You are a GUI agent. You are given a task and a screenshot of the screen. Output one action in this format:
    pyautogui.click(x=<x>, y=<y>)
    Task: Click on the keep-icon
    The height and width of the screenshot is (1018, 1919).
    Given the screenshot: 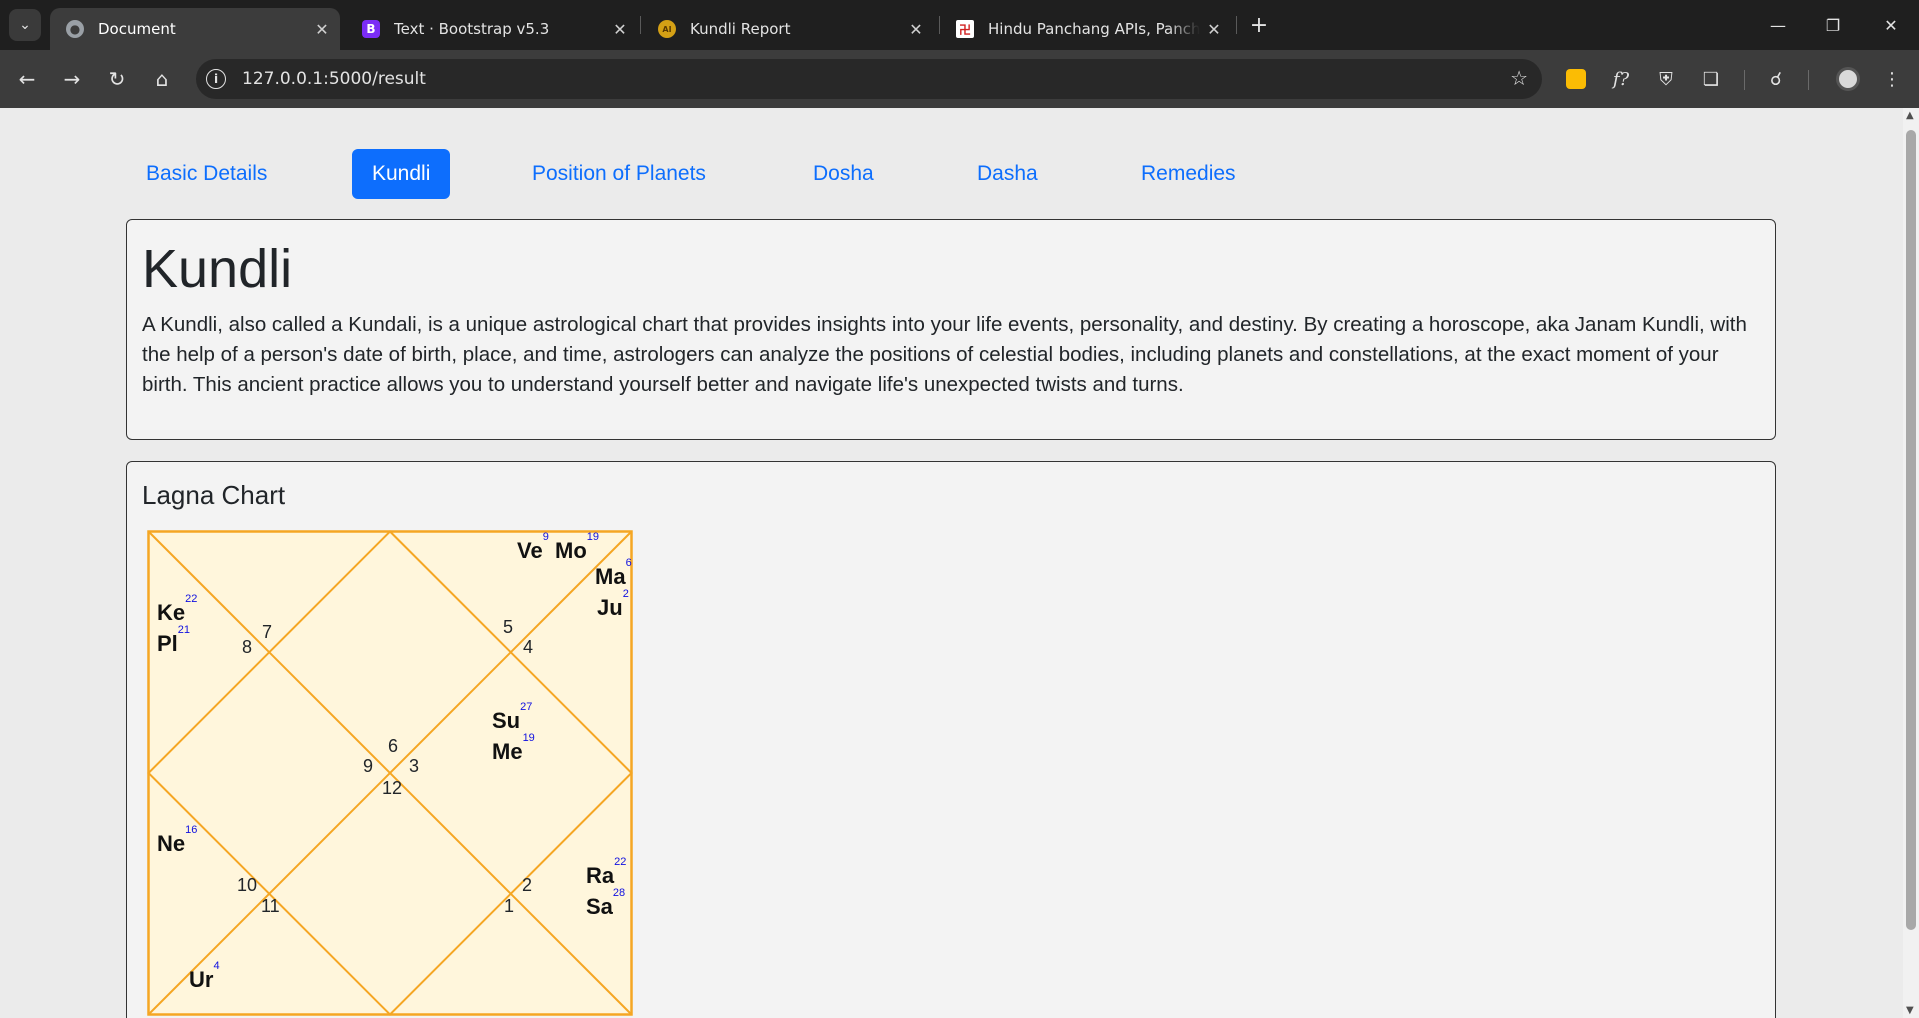 What is the action you would take?
    pyautogui.click(x=1576, y=79)
    